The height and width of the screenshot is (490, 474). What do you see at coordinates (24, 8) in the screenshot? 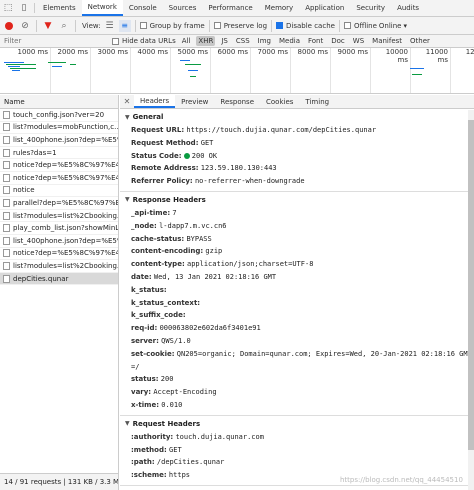
I see `device-toolbar-icon: ▯` at bounding box center [24, 8].